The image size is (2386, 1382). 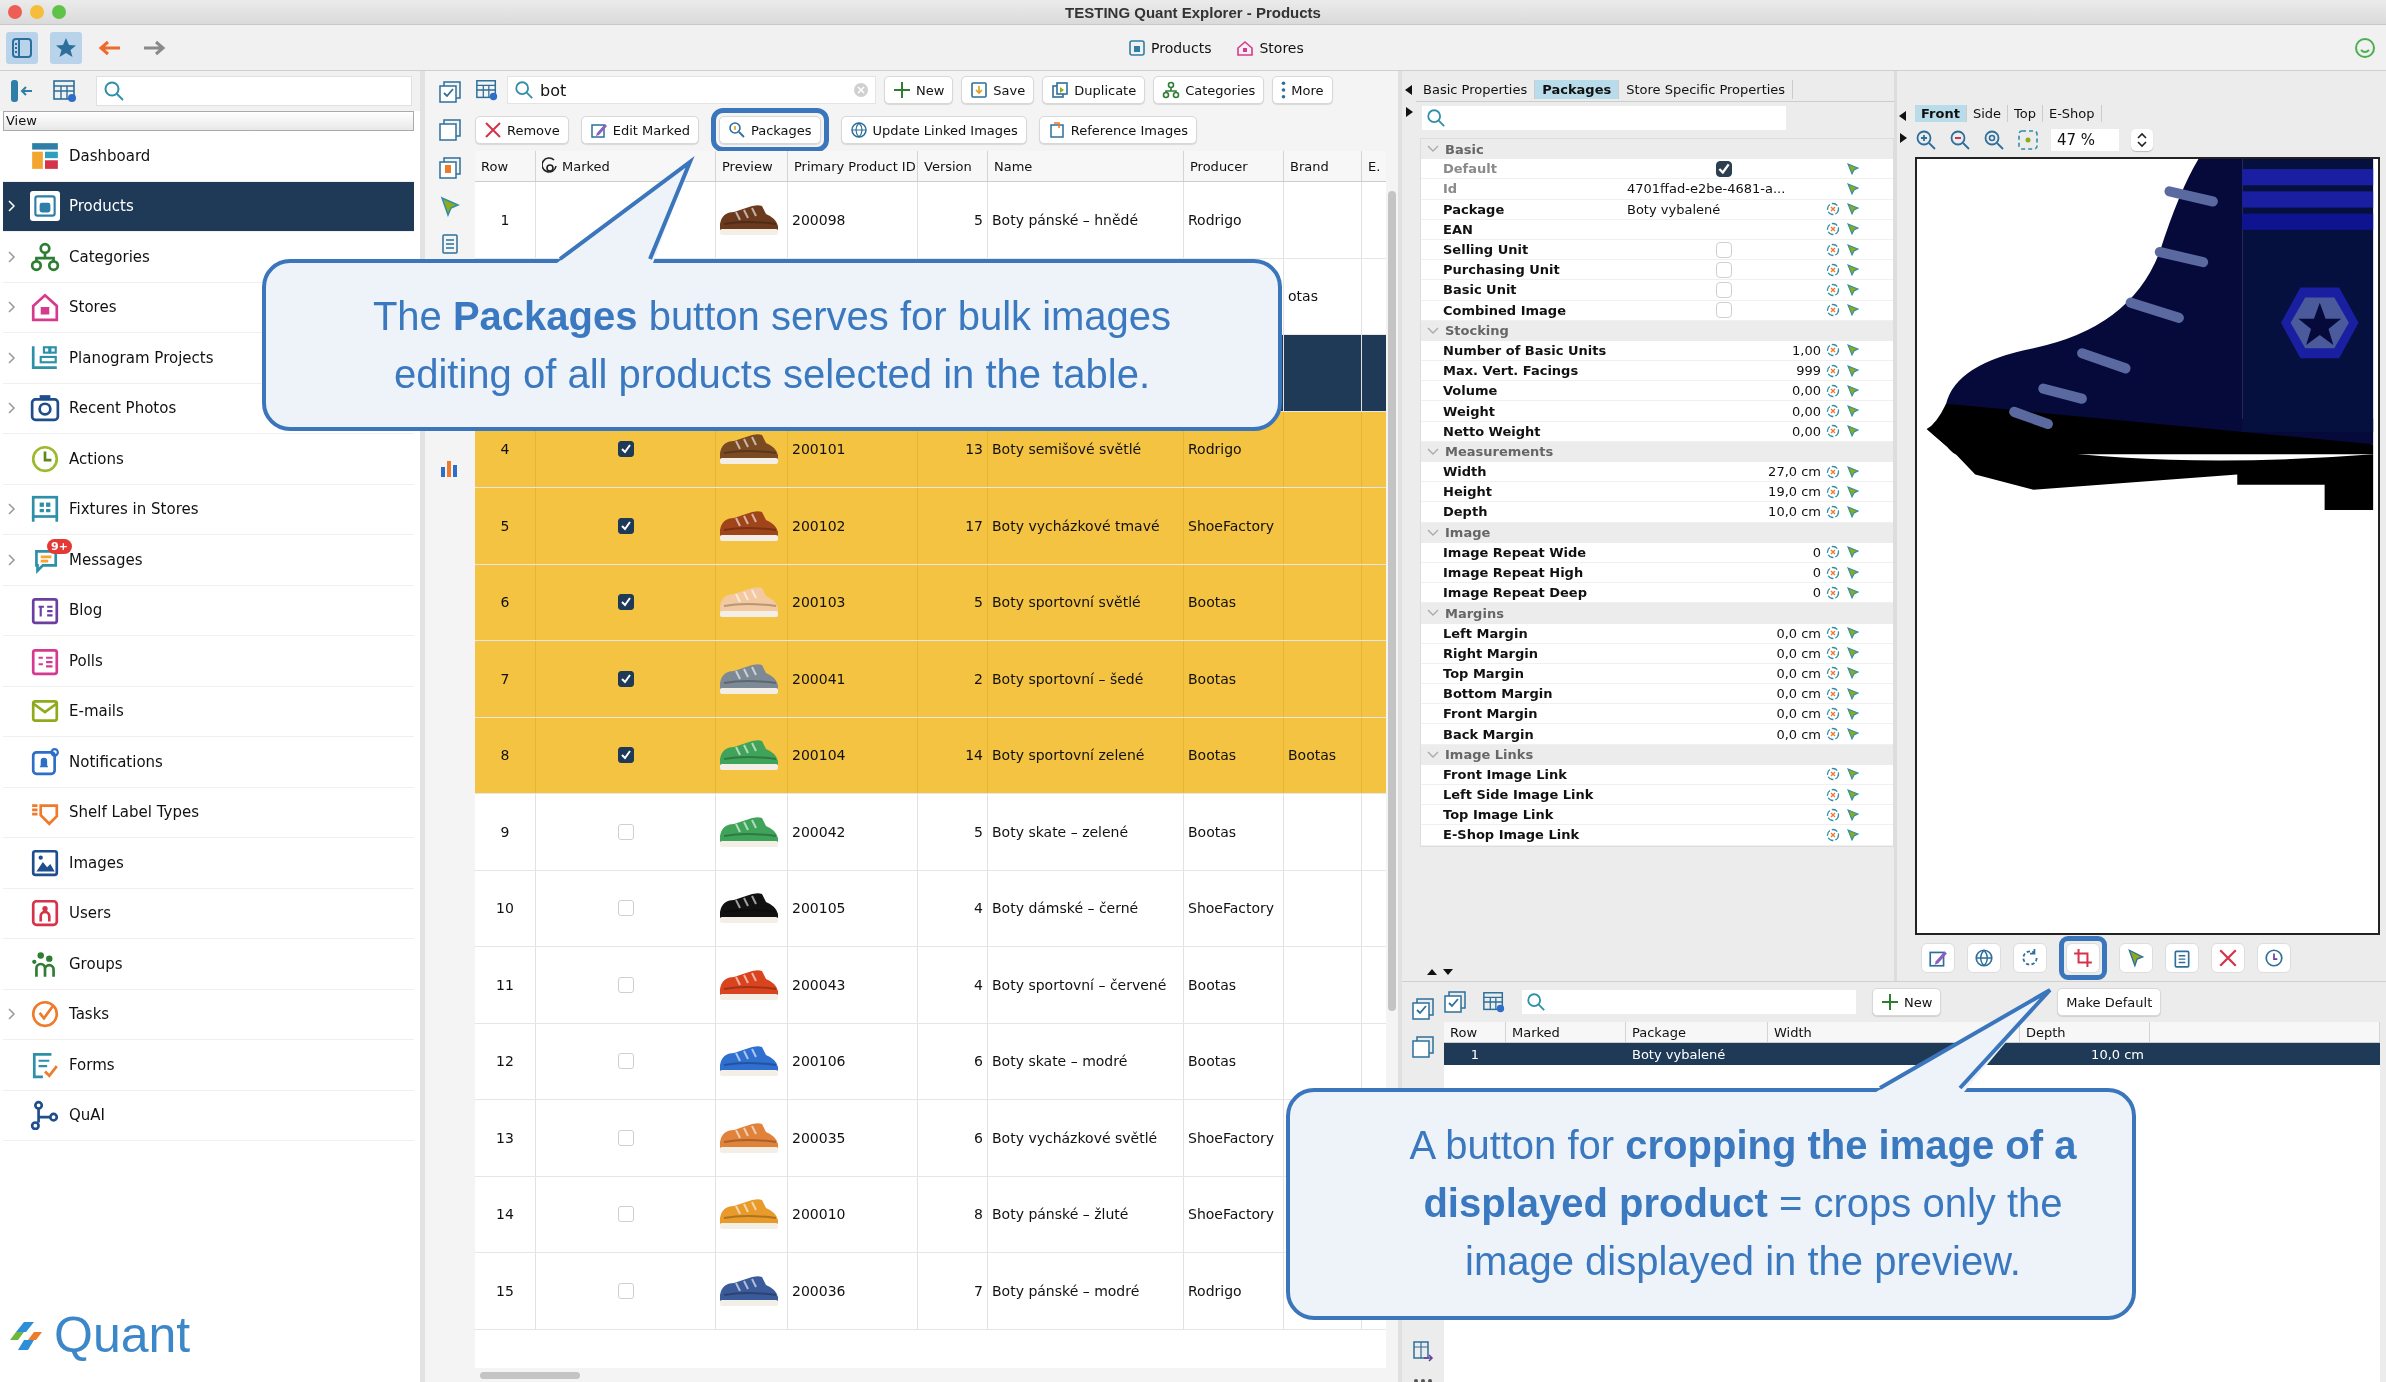 What do you see at coordinates (208, 964) in the screenshot?
I see `sidebar-item: Groups` at bounding box center [208, 964].